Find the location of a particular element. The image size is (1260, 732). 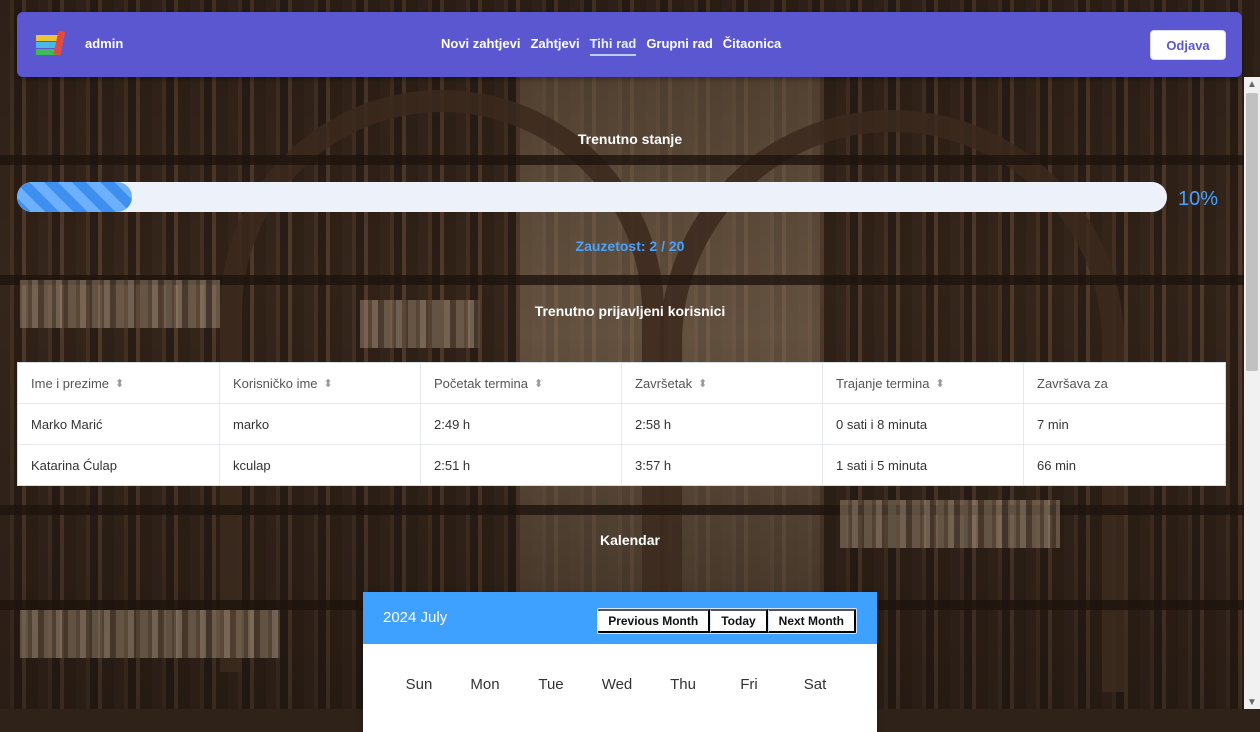

users-title: Trenutno prijavljeni korisnici is located at coordinates (630, 311).